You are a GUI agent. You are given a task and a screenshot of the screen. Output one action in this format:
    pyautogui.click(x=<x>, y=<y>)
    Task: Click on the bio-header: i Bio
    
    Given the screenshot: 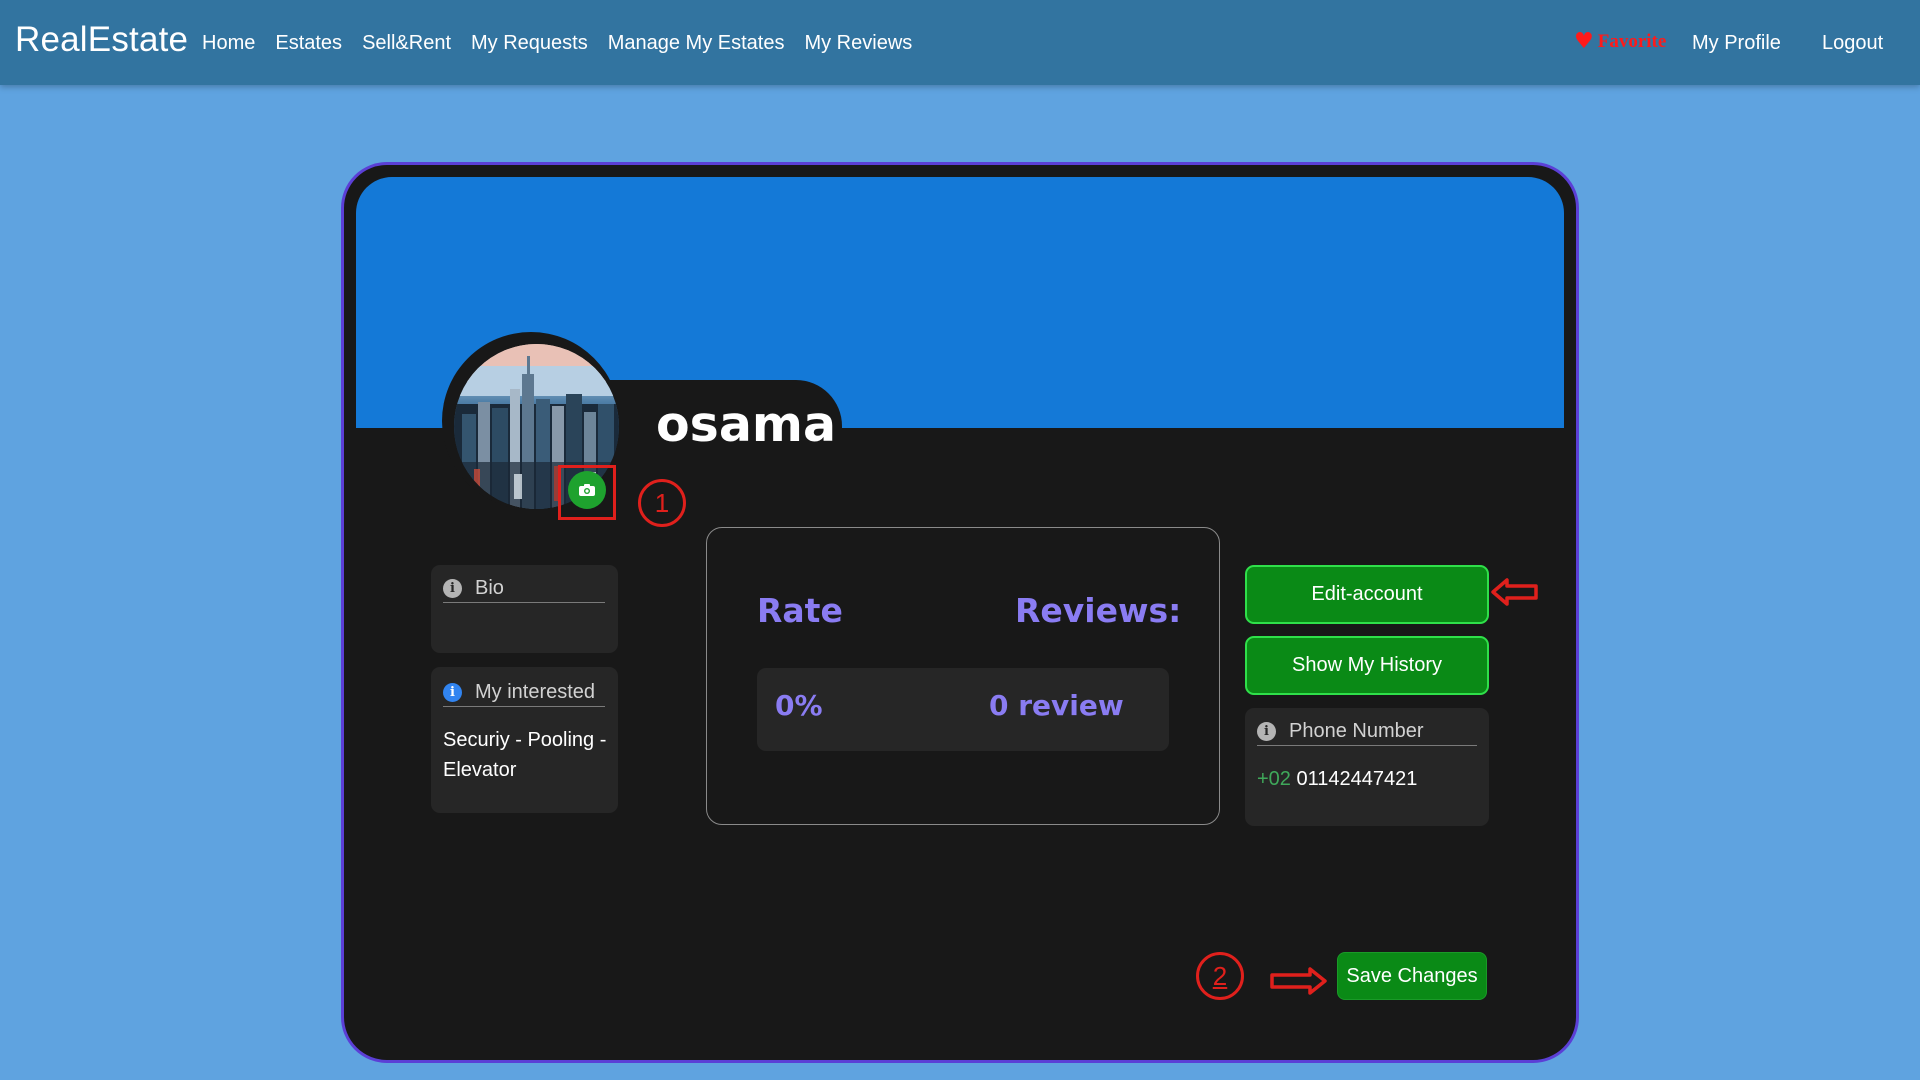 What is the action you would take?
    pyautogui.click(x=524, y=590)
    